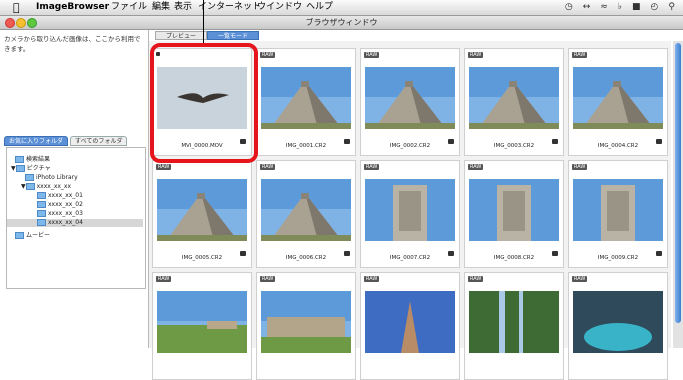 Image resolution: width=683 pixels, height=380 pixels. I want to click on menu-file: ファイル, so click(129, 7).